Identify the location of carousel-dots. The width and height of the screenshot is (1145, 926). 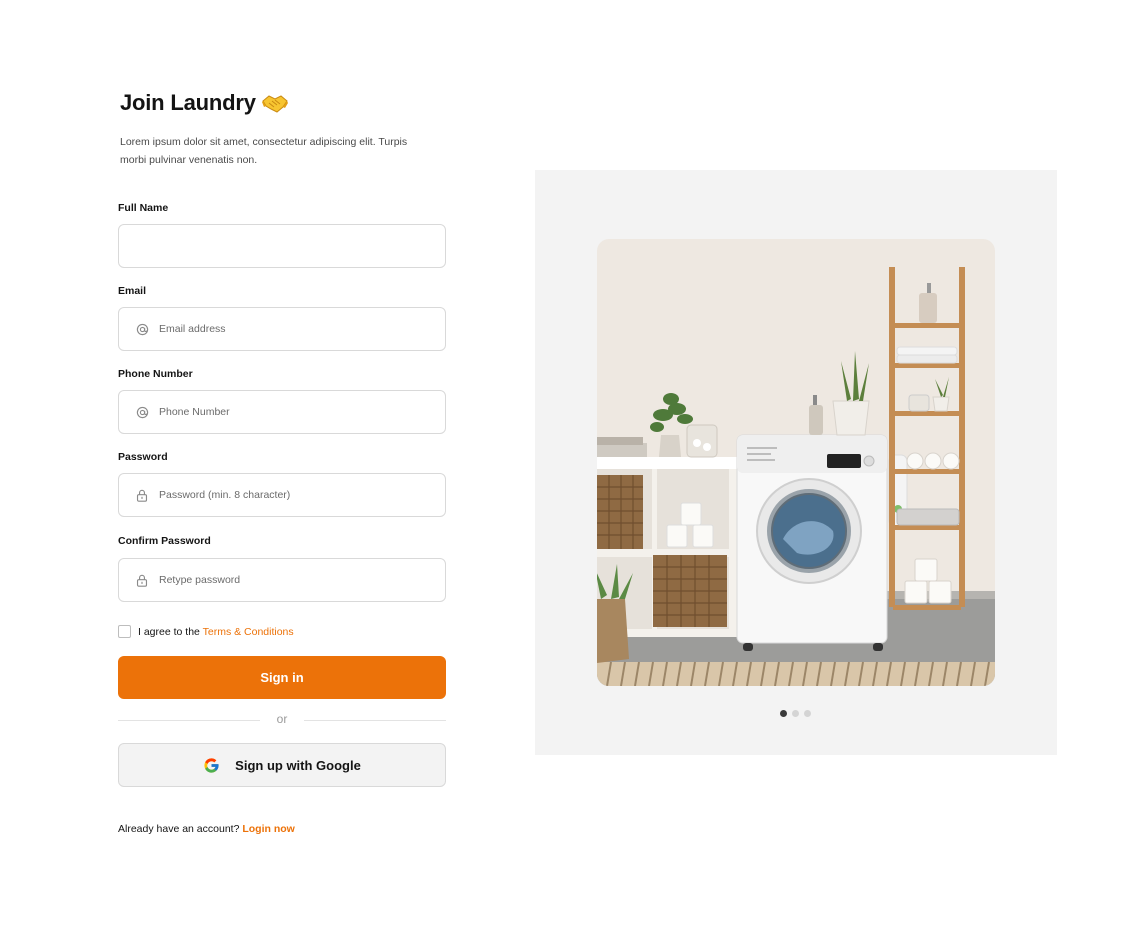
(795, 713).